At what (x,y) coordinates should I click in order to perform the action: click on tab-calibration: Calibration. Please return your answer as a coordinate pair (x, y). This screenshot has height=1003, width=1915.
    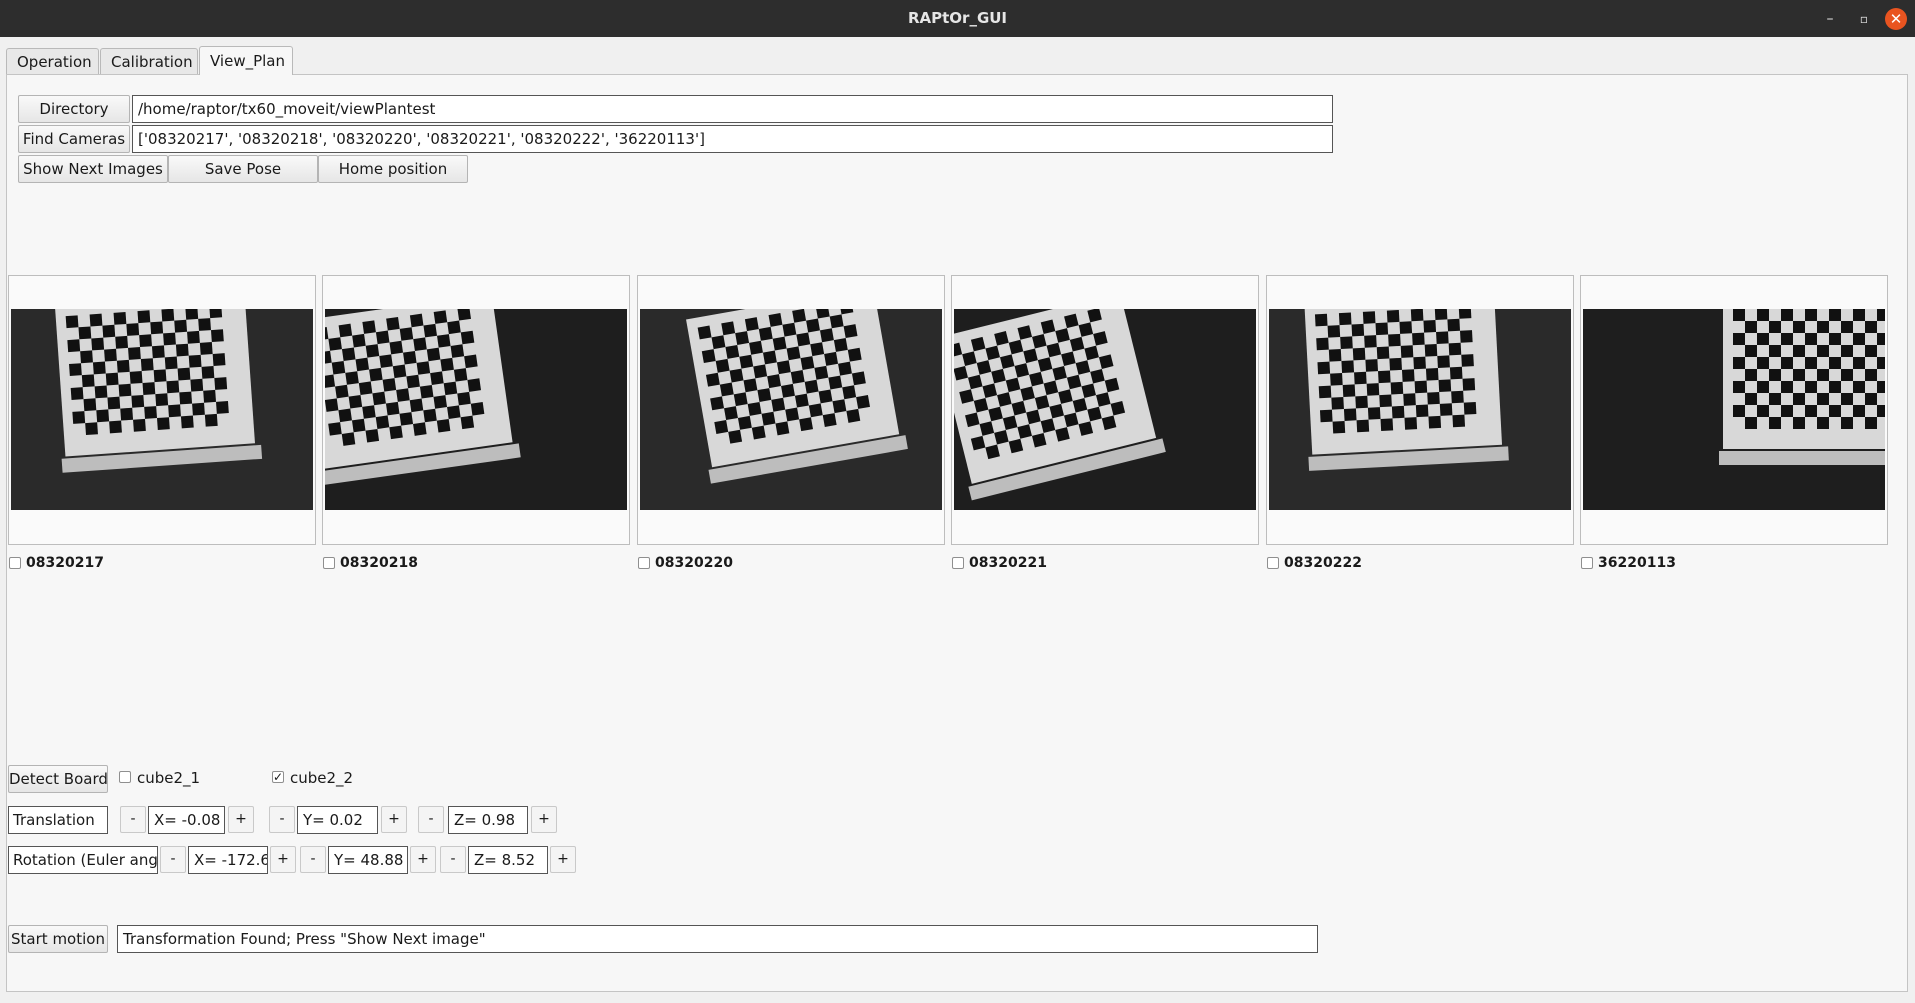
    Looking at the image, I should click on (149, 61).